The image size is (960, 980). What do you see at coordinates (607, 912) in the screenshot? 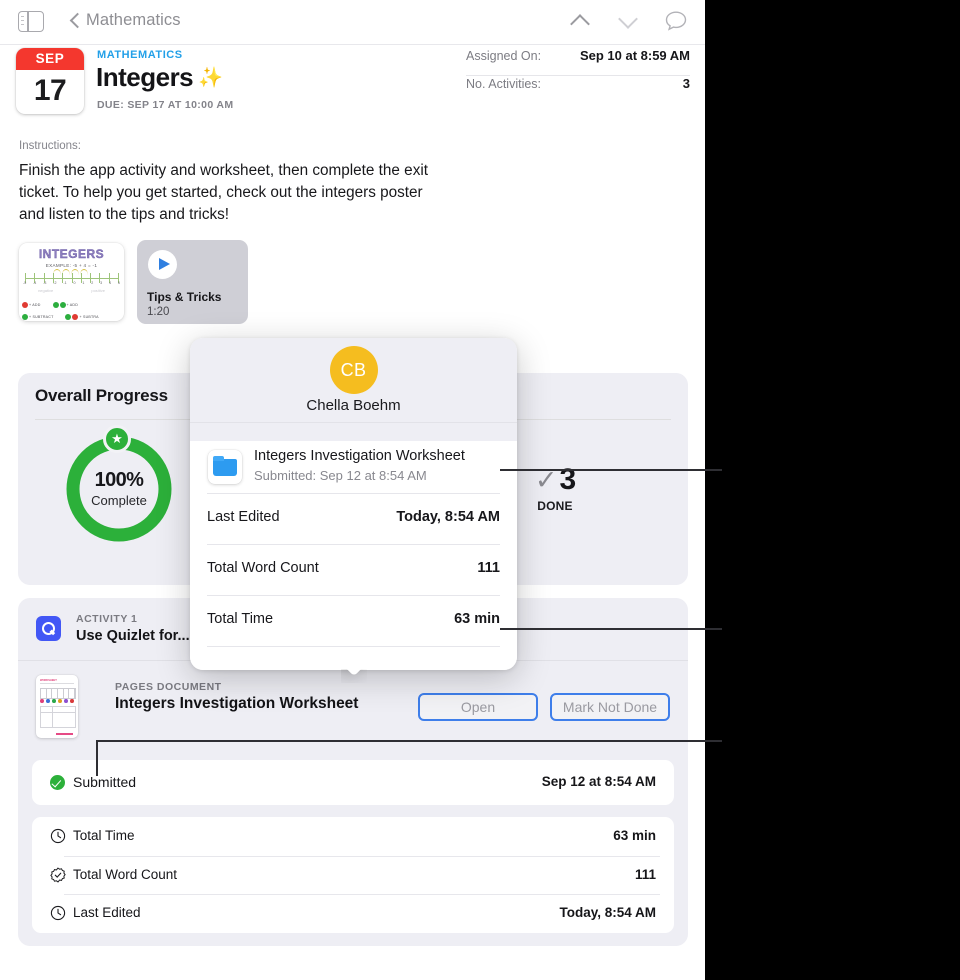
I see `stat-value: Today, 8:54 AM` at bounding box center [607, 912].